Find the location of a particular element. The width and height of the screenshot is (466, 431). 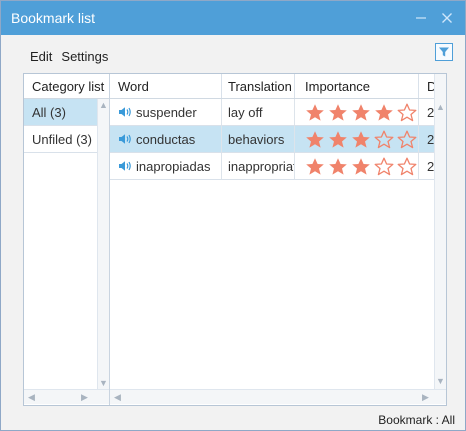

table-row: inapropiadas inappropriate 2018 is located at coordinates (272, 166).